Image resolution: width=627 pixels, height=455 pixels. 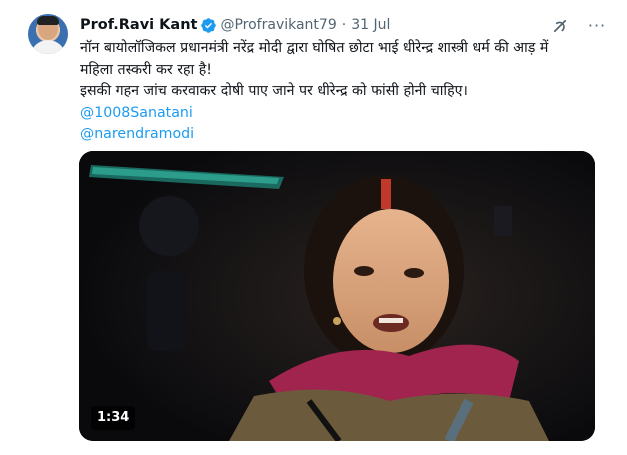 What do you see at coordinates (113, 418) in the screenshot?
I see `video-duration: 1:34` at bounding box center [113, 418].